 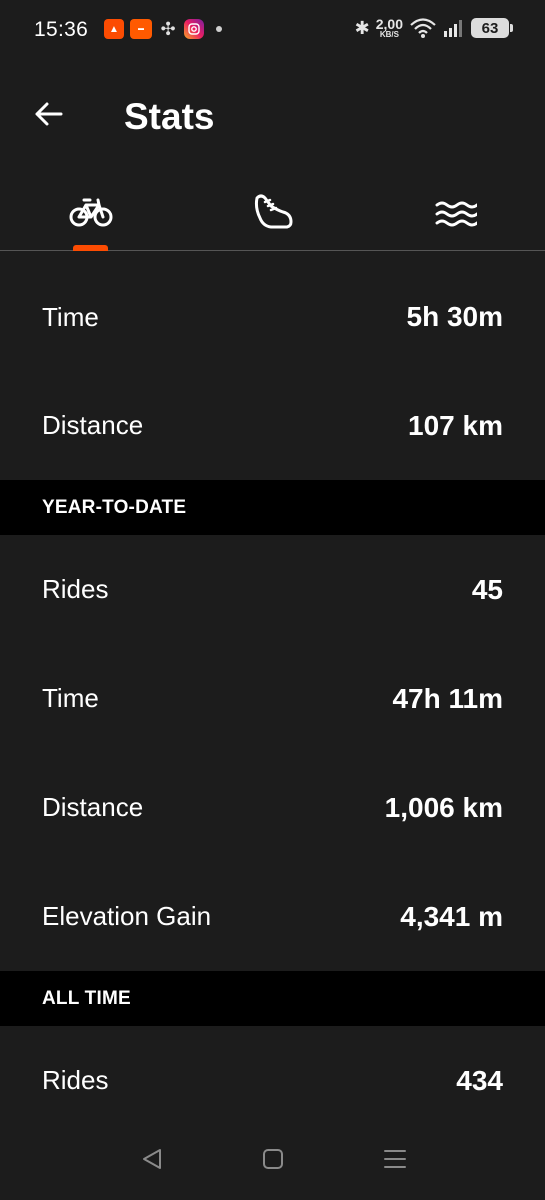 What do you see at coordinates (194, 29) in the screenshot?
I see `instagram-icon` at bounding box center [194, 29].